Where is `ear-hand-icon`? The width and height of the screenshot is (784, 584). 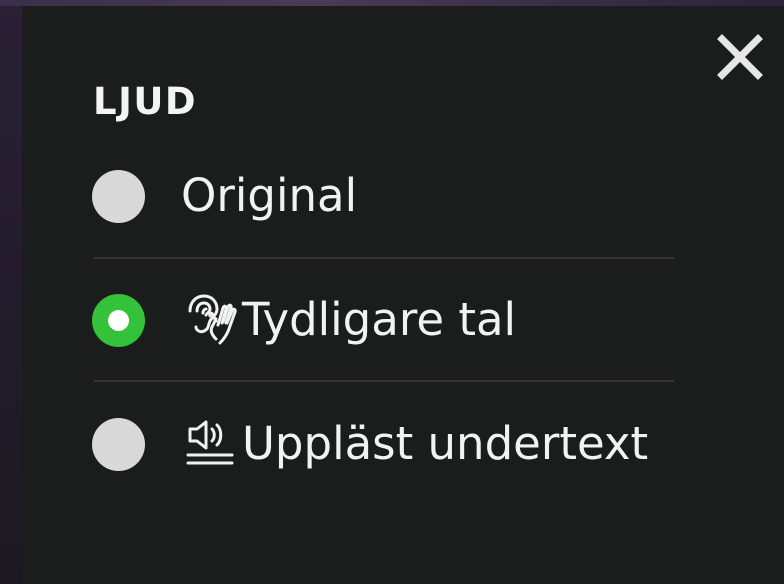 ear-hand-icon is located at coordinates (211, 320).